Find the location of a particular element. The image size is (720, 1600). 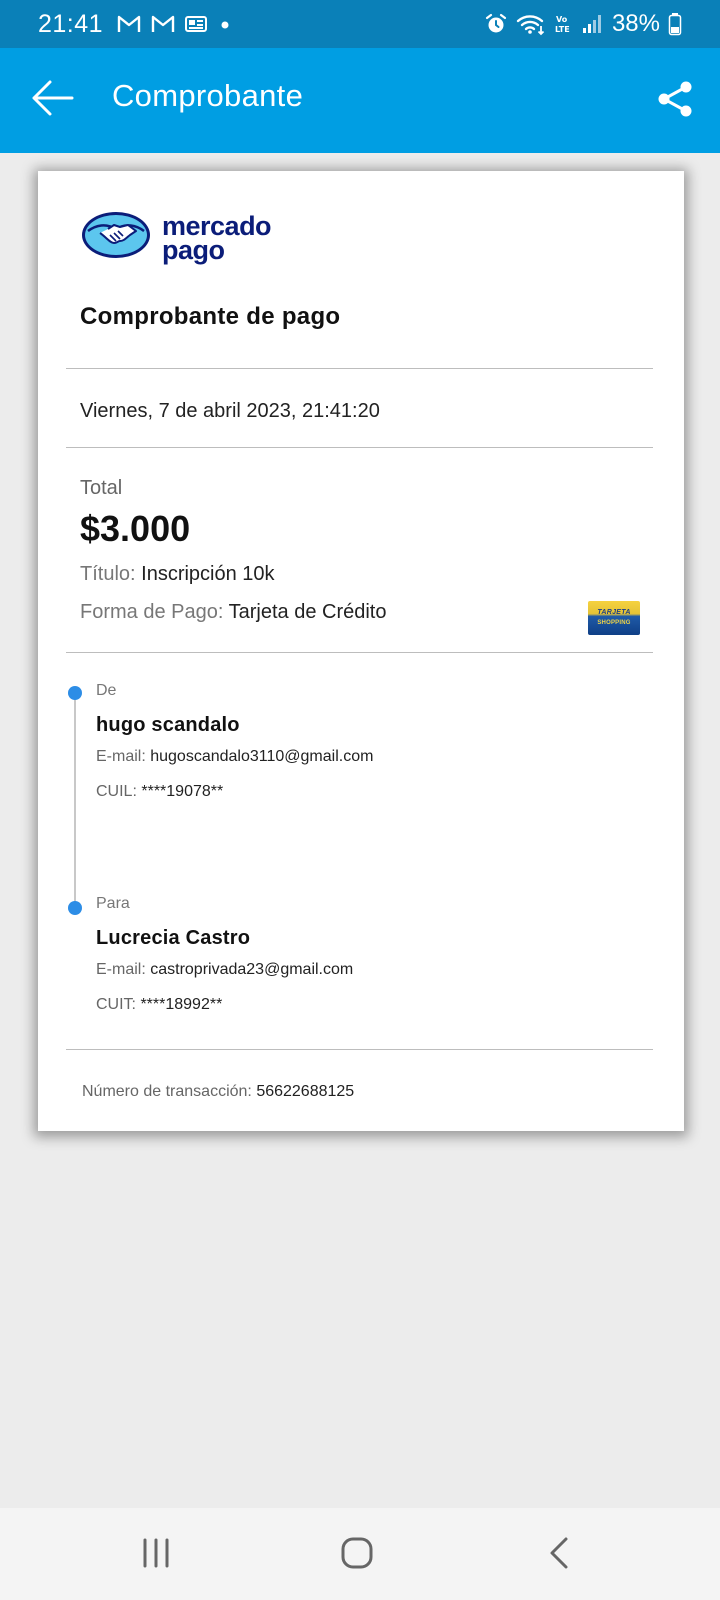

dot-icon is located at coordinates (225, 24).